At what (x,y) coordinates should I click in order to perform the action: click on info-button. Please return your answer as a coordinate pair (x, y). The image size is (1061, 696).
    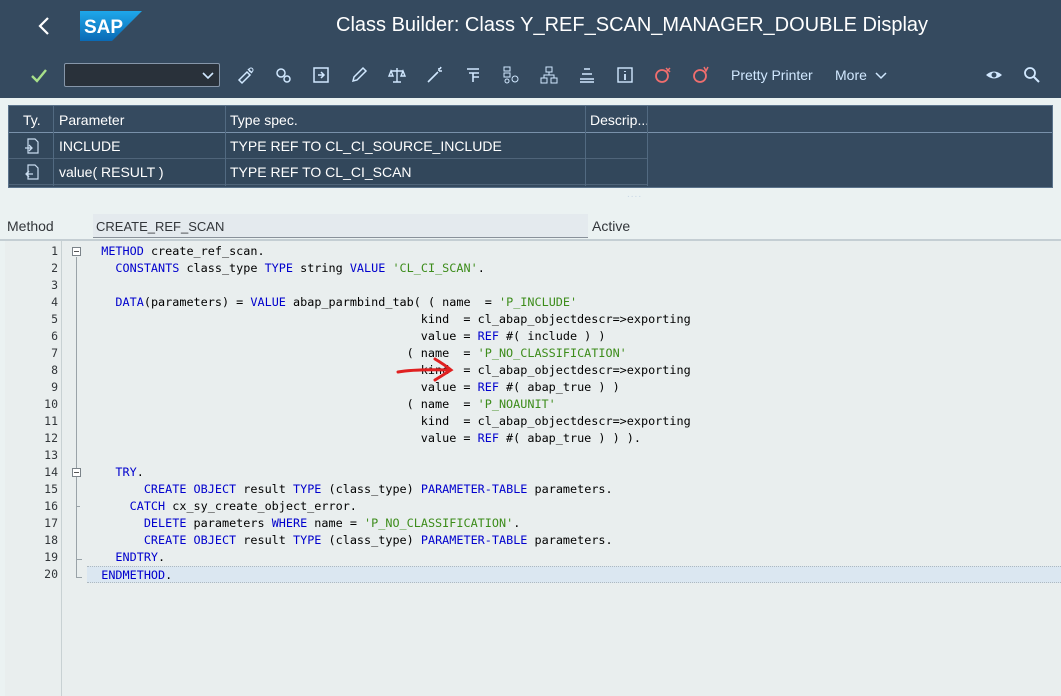
    Looking at the image, I should click on (625, 75).